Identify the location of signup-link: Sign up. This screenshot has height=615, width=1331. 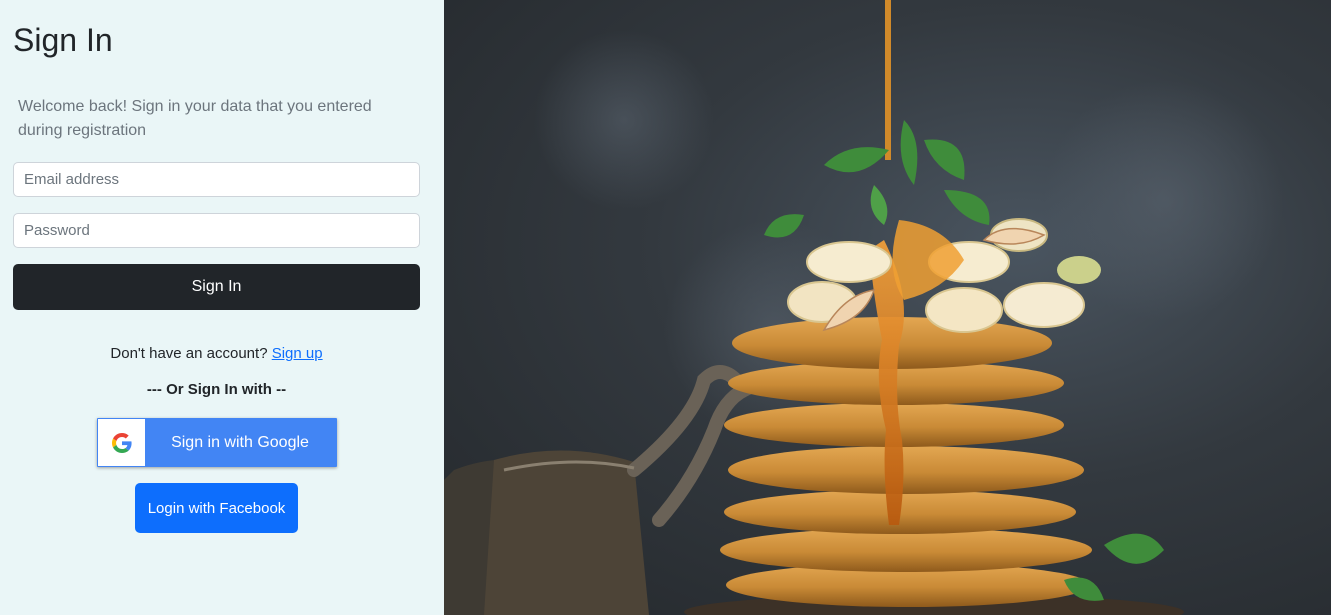
(297, 353).